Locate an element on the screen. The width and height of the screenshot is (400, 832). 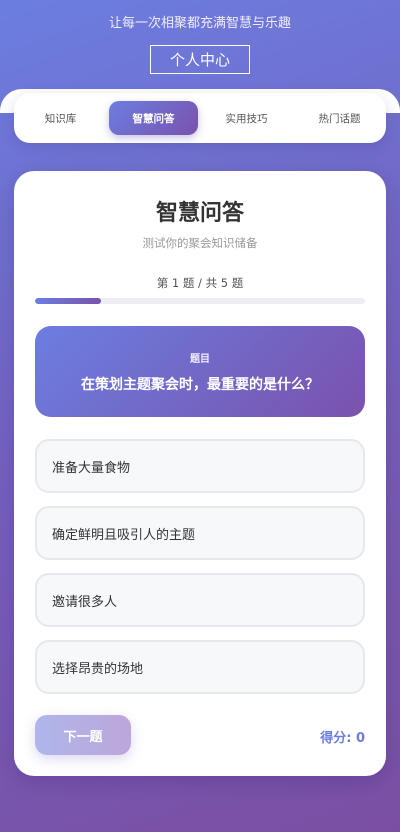
option-d: 选择昂贵的场地 is located at coordinates (200, 667).